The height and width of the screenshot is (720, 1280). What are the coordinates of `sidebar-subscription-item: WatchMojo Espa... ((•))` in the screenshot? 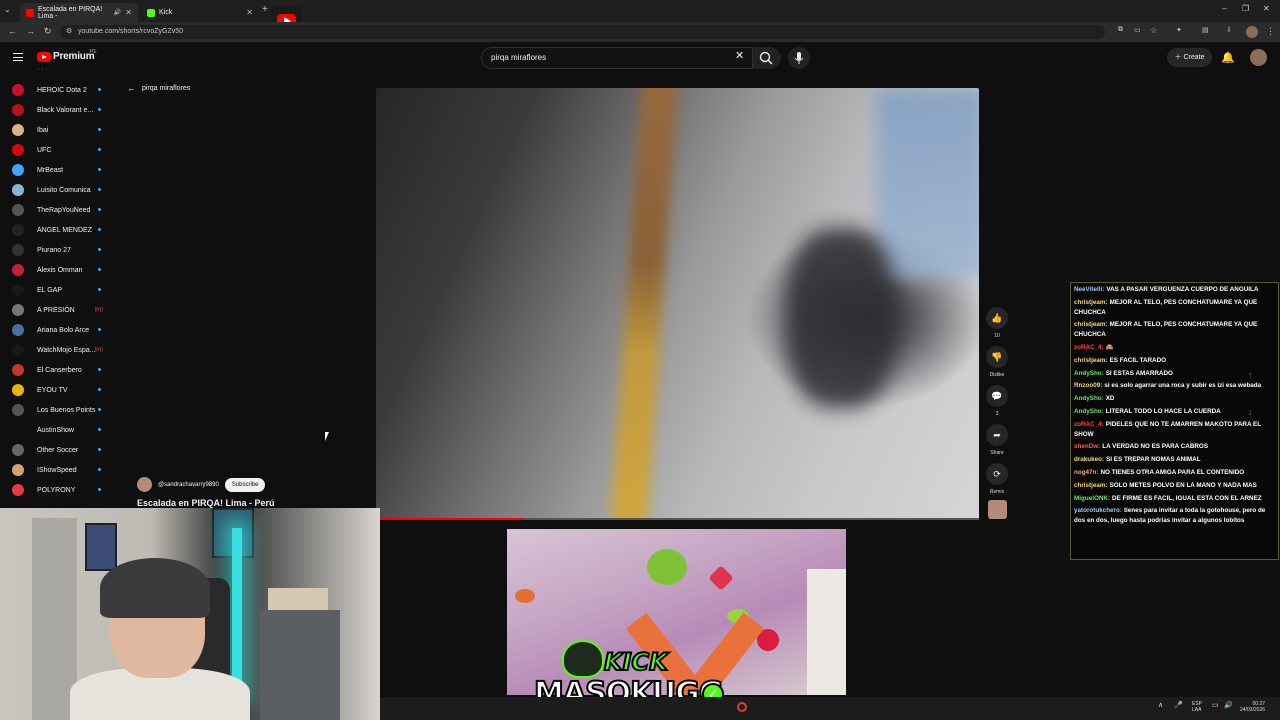 It's located at (59, 350).